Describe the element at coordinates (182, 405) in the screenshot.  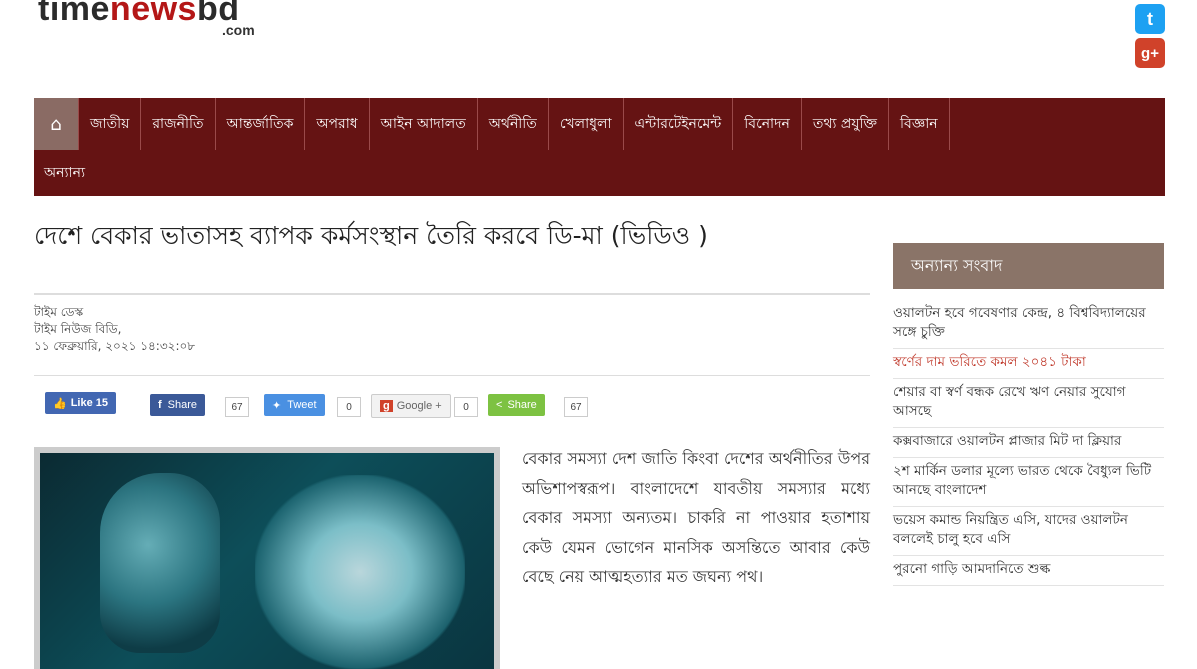
I see `facebook-share-label: Share` at that location.